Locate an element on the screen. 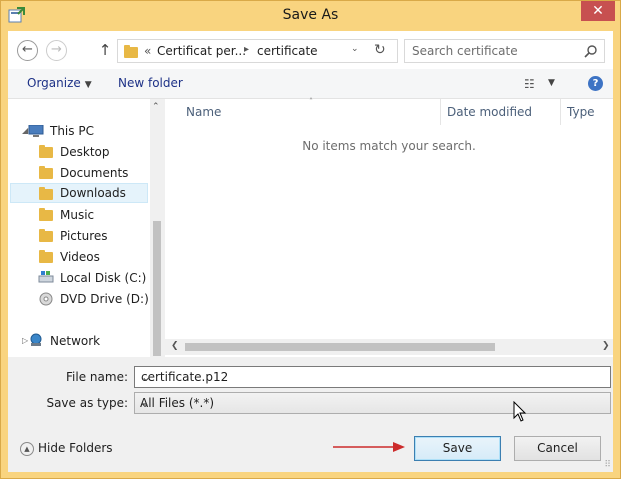  organize-menu: Organize ▼ is located at coordinates (59, 83).